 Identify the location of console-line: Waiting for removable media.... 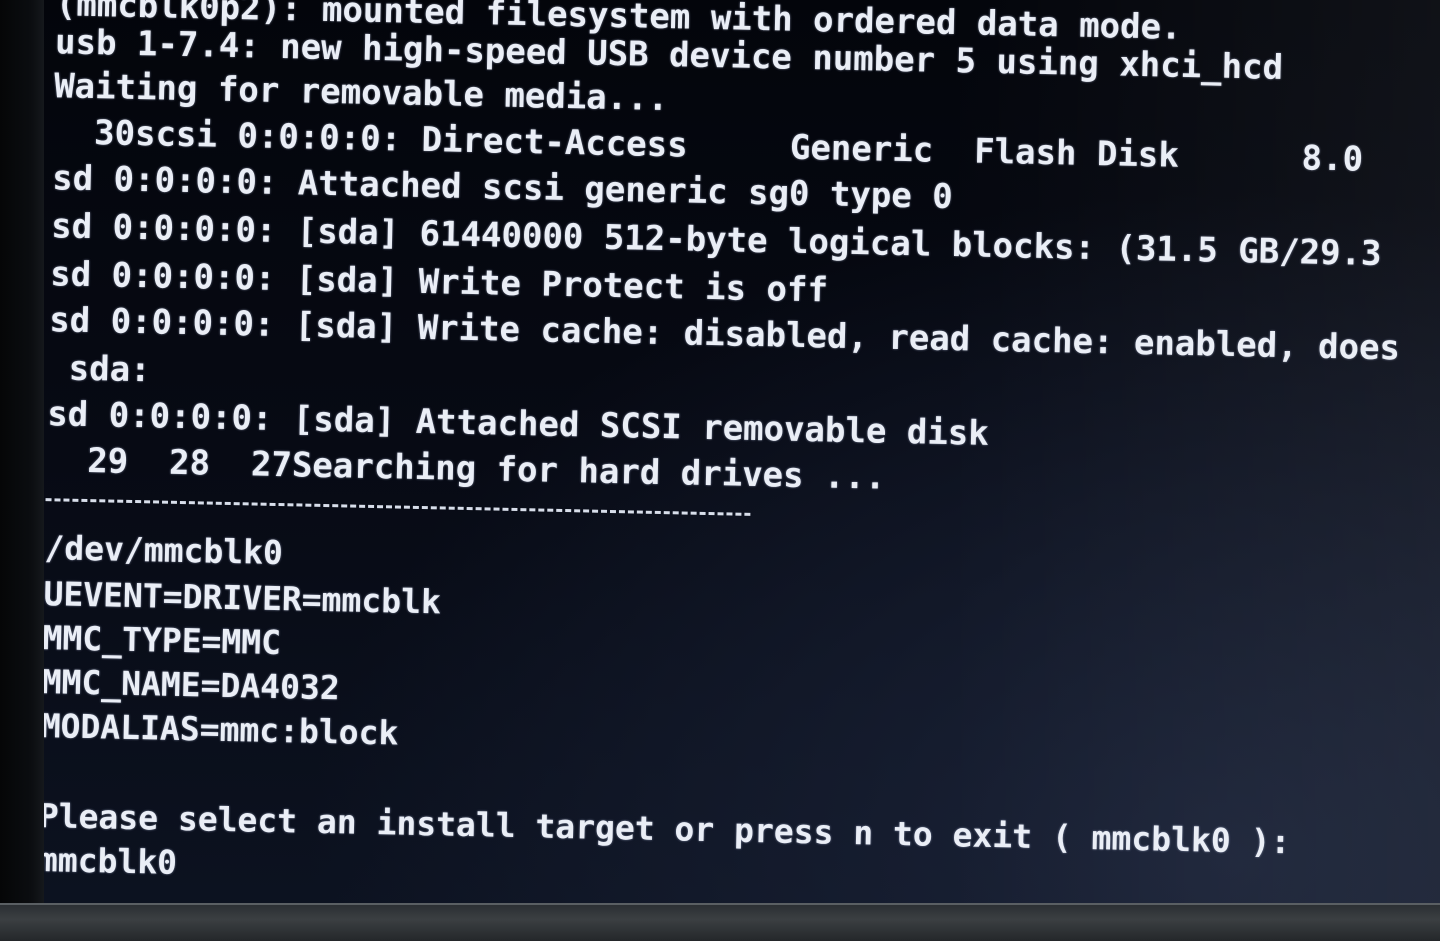
(361, 93).